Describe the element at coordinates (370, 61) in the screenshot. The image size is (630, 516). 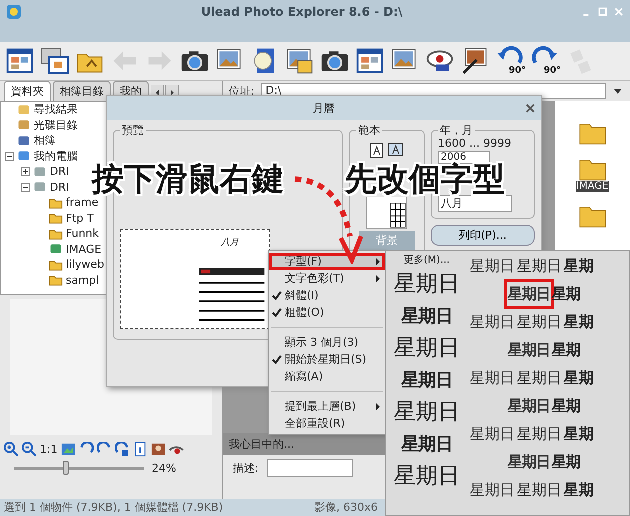
I see `list-icon` at that location.